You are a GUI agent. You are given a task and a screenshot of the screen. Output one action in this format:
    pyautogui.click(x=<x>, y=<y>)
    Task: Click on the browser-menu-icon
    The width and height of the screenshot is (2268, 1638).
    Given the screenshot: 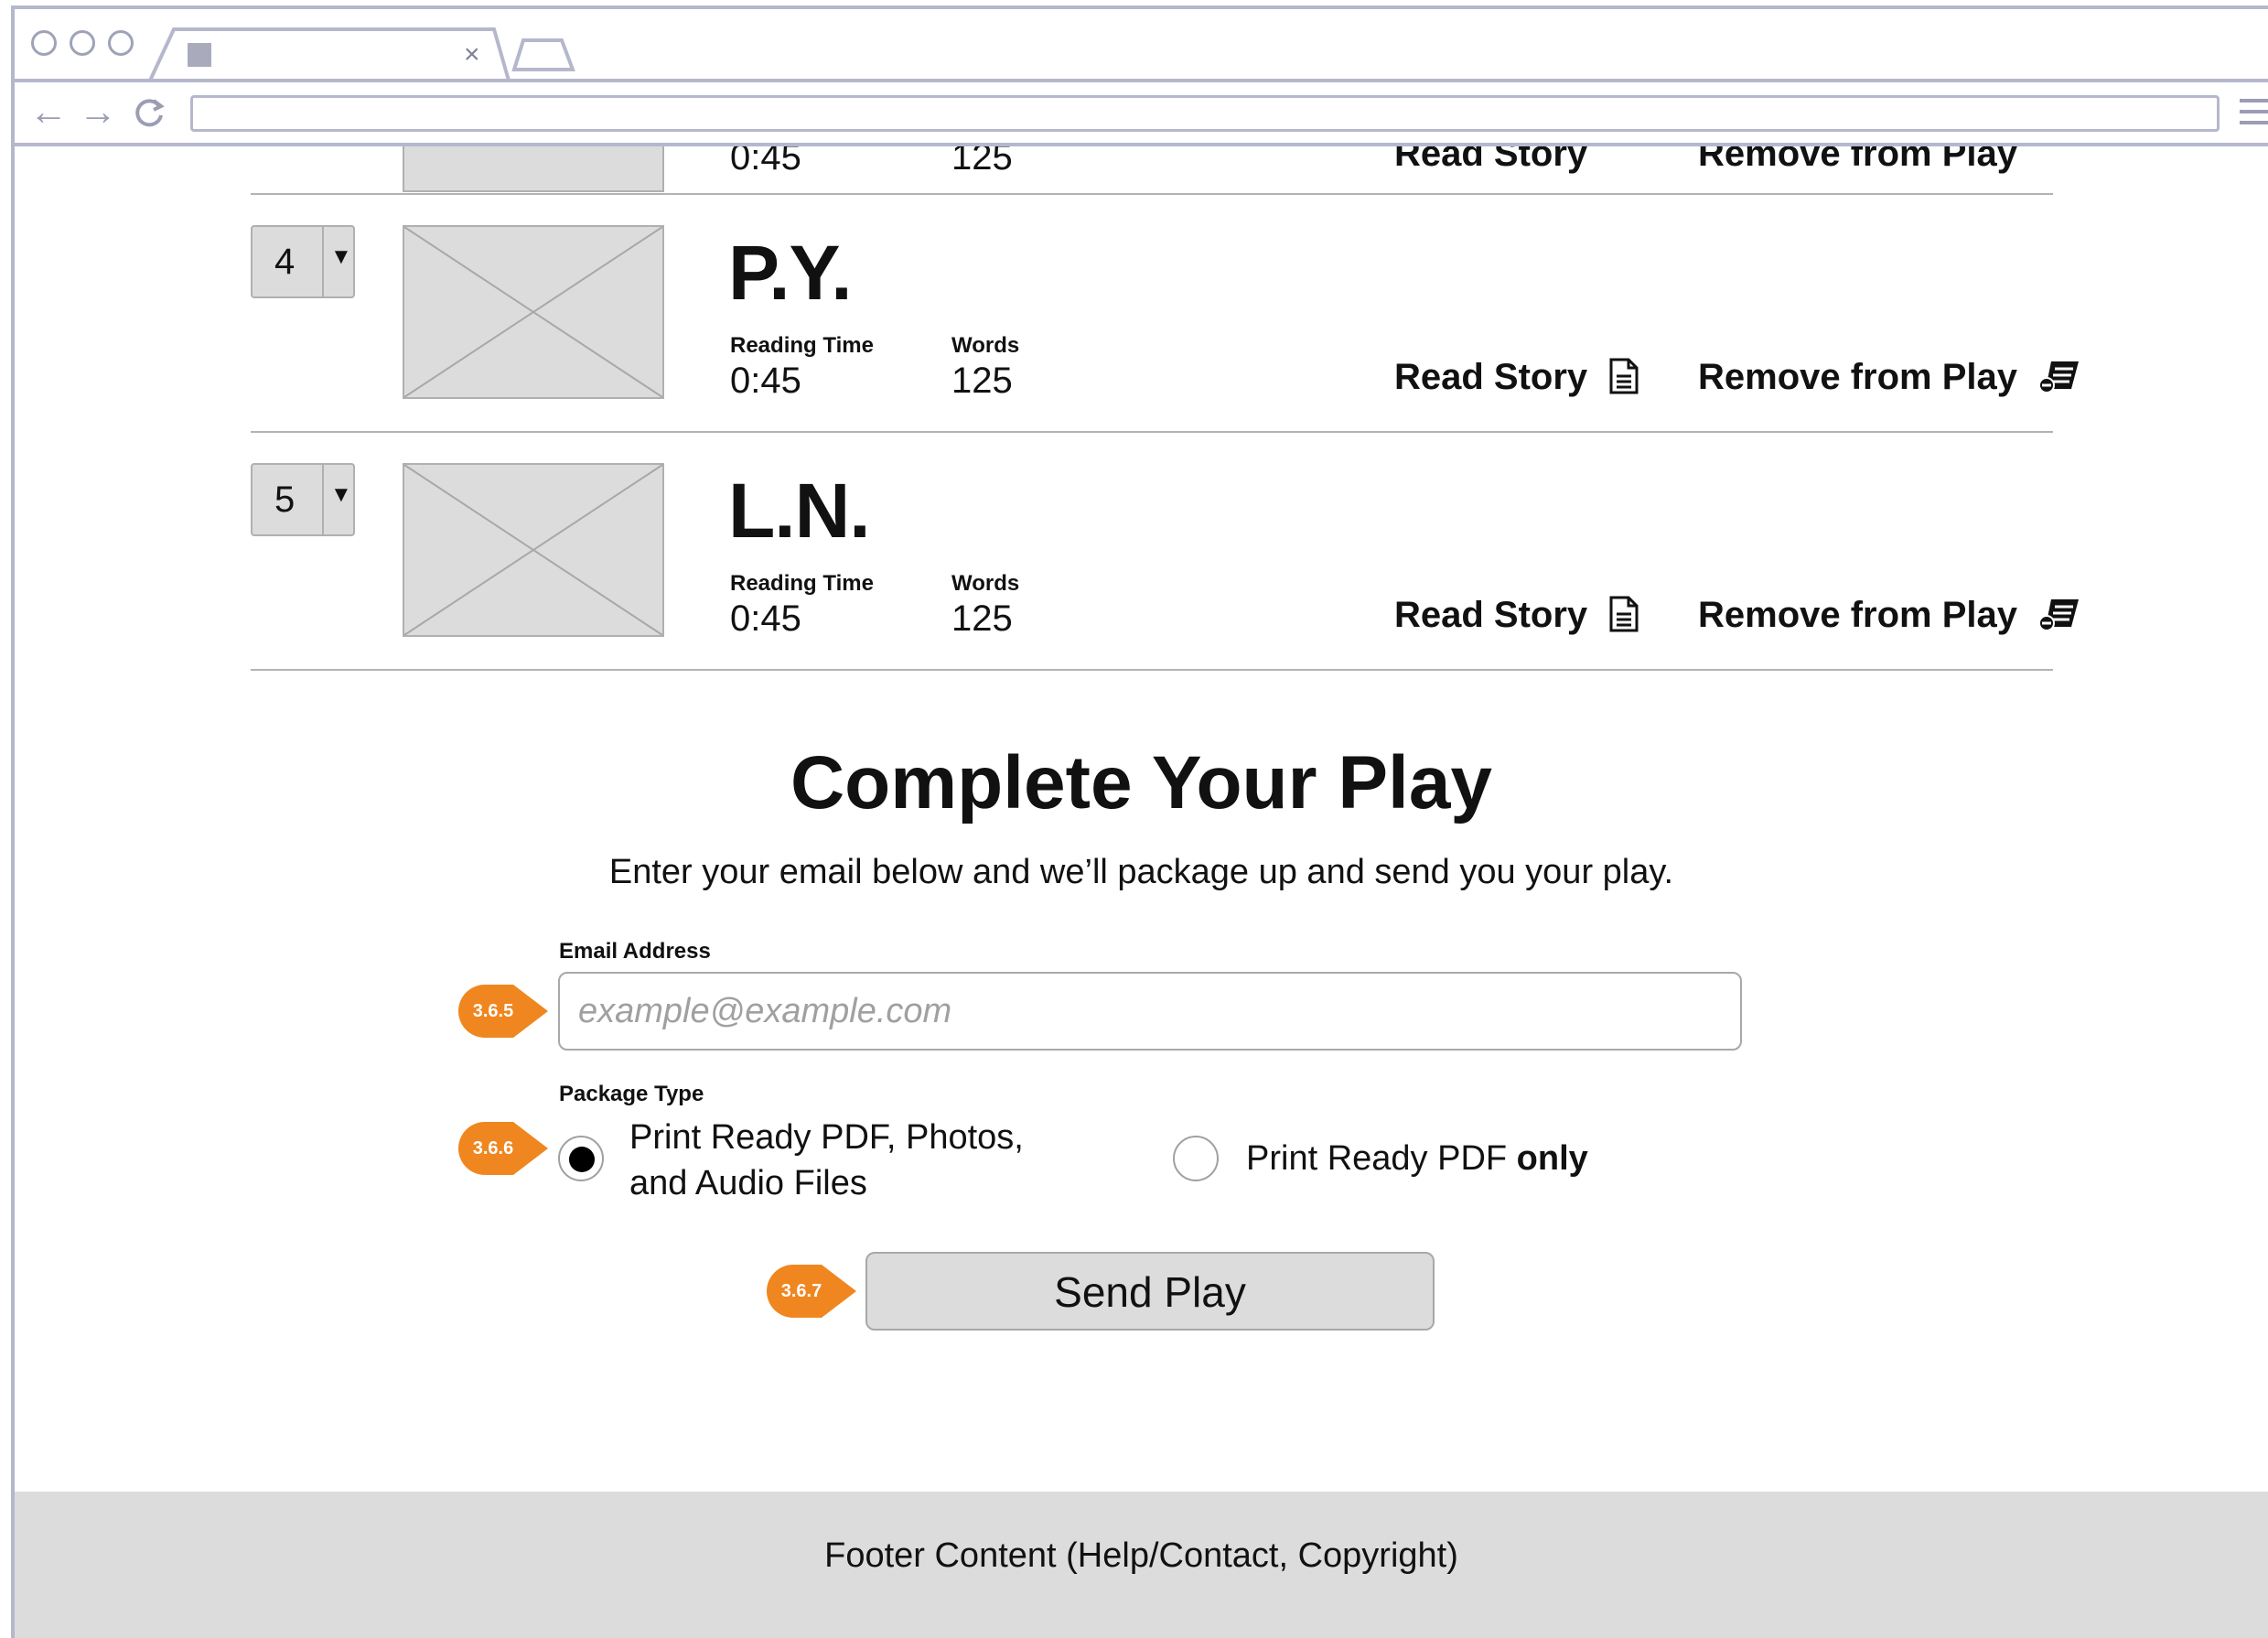 What is the action you would take?
    pyautogui.click(x=2254, y=115)
    